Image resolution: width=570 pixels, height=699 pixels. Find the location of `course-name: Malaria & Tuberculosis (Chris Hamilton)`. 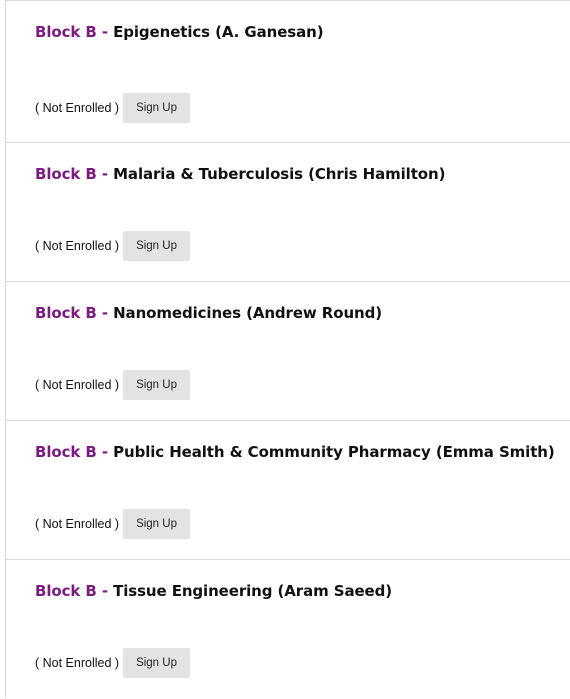

course-name: Malaria & Tuberculosis (Chris Hamilton) is located at coordinates (279, 174).